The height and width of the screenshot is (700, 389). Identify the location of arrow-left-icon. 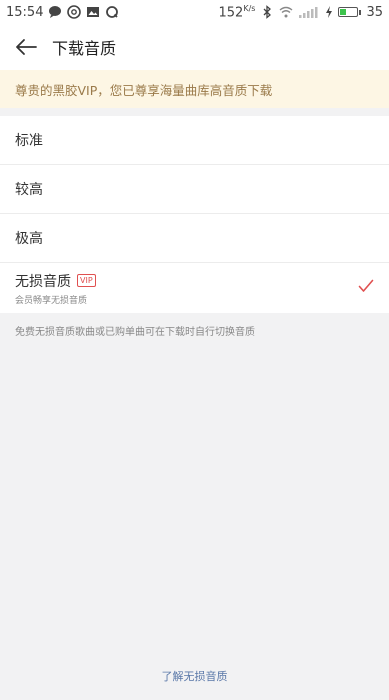
(26, 47).